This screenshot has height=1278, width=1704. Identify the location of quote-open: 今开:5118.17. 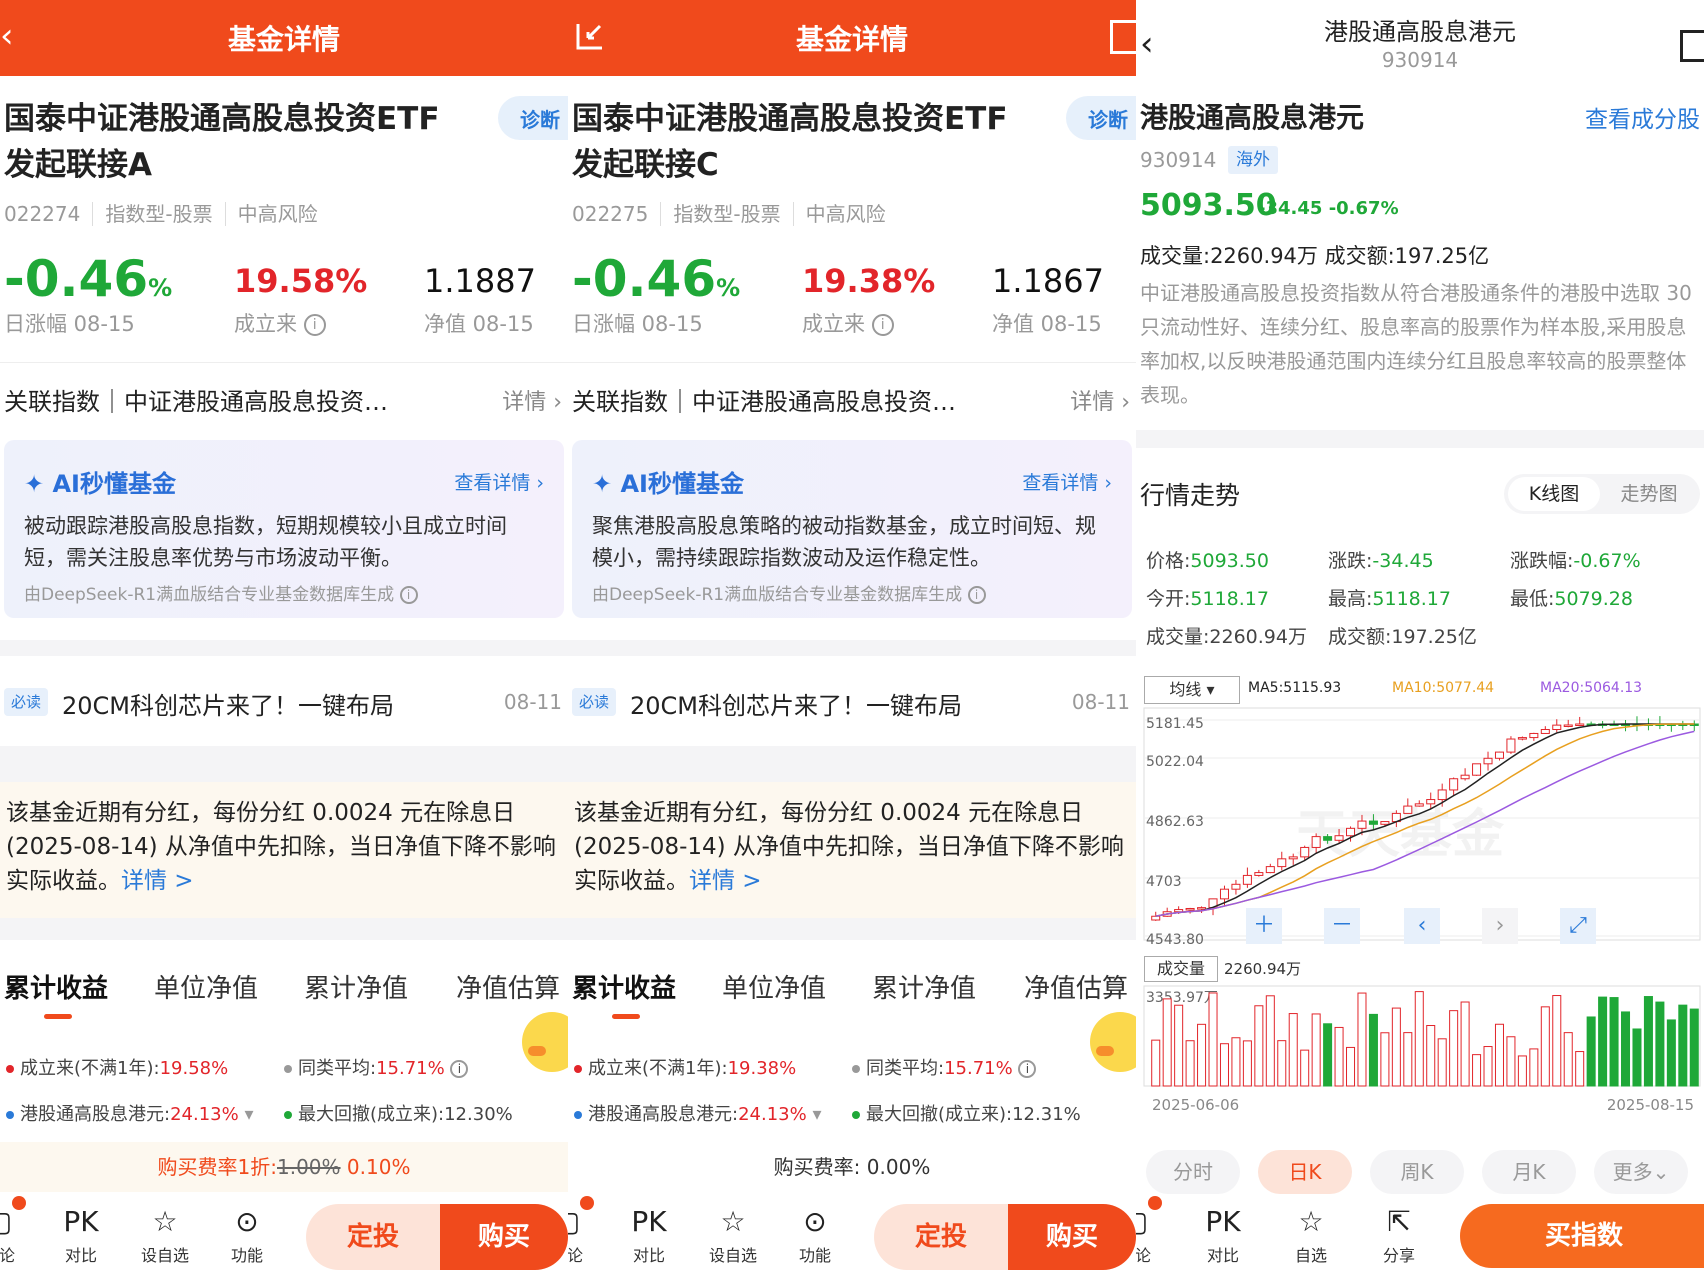
(1207, 599).